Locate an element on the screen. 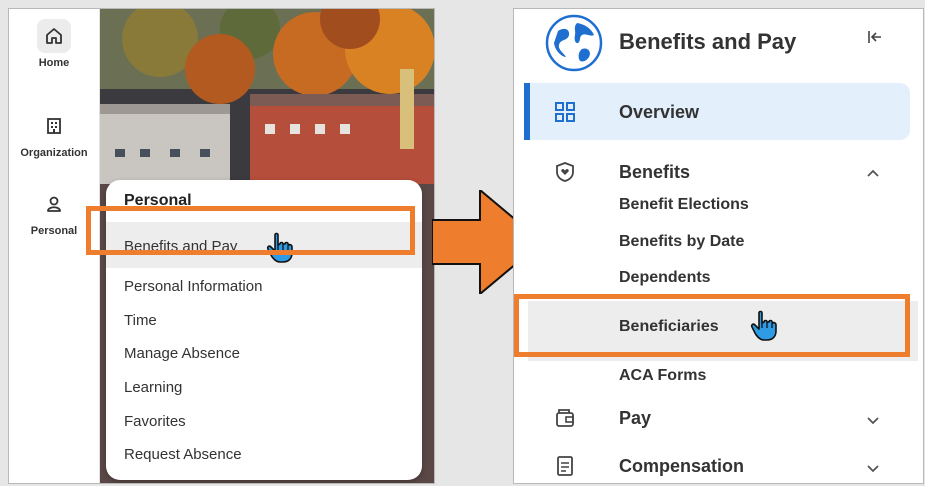  menu-item-request-absence: Request Absence is located at coordinates (183, 454).